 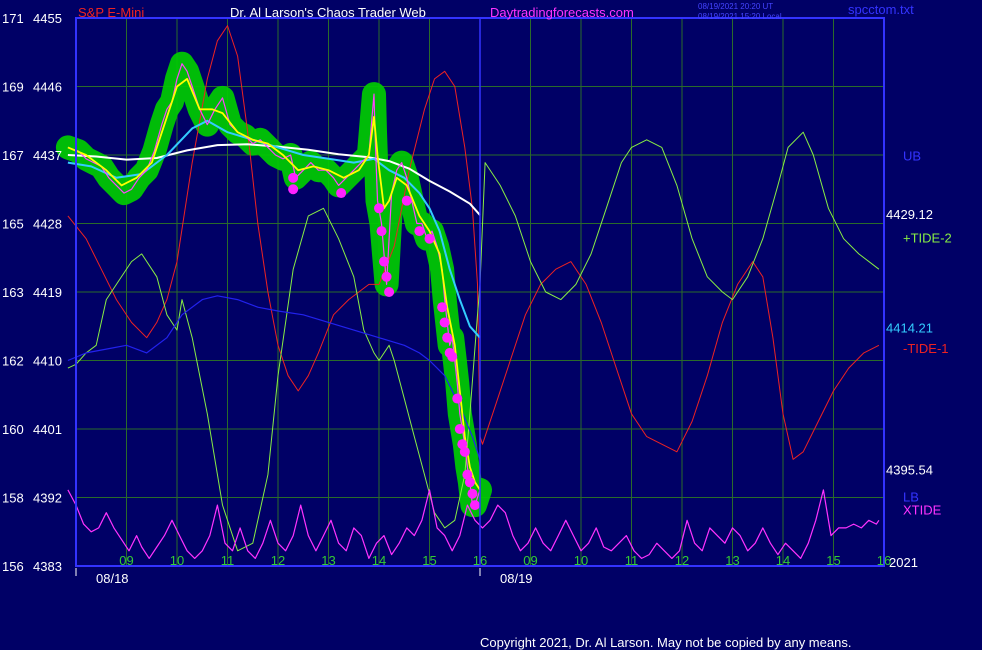 I want to click on y-tick-right: 4401, so click(x=47, y=429).